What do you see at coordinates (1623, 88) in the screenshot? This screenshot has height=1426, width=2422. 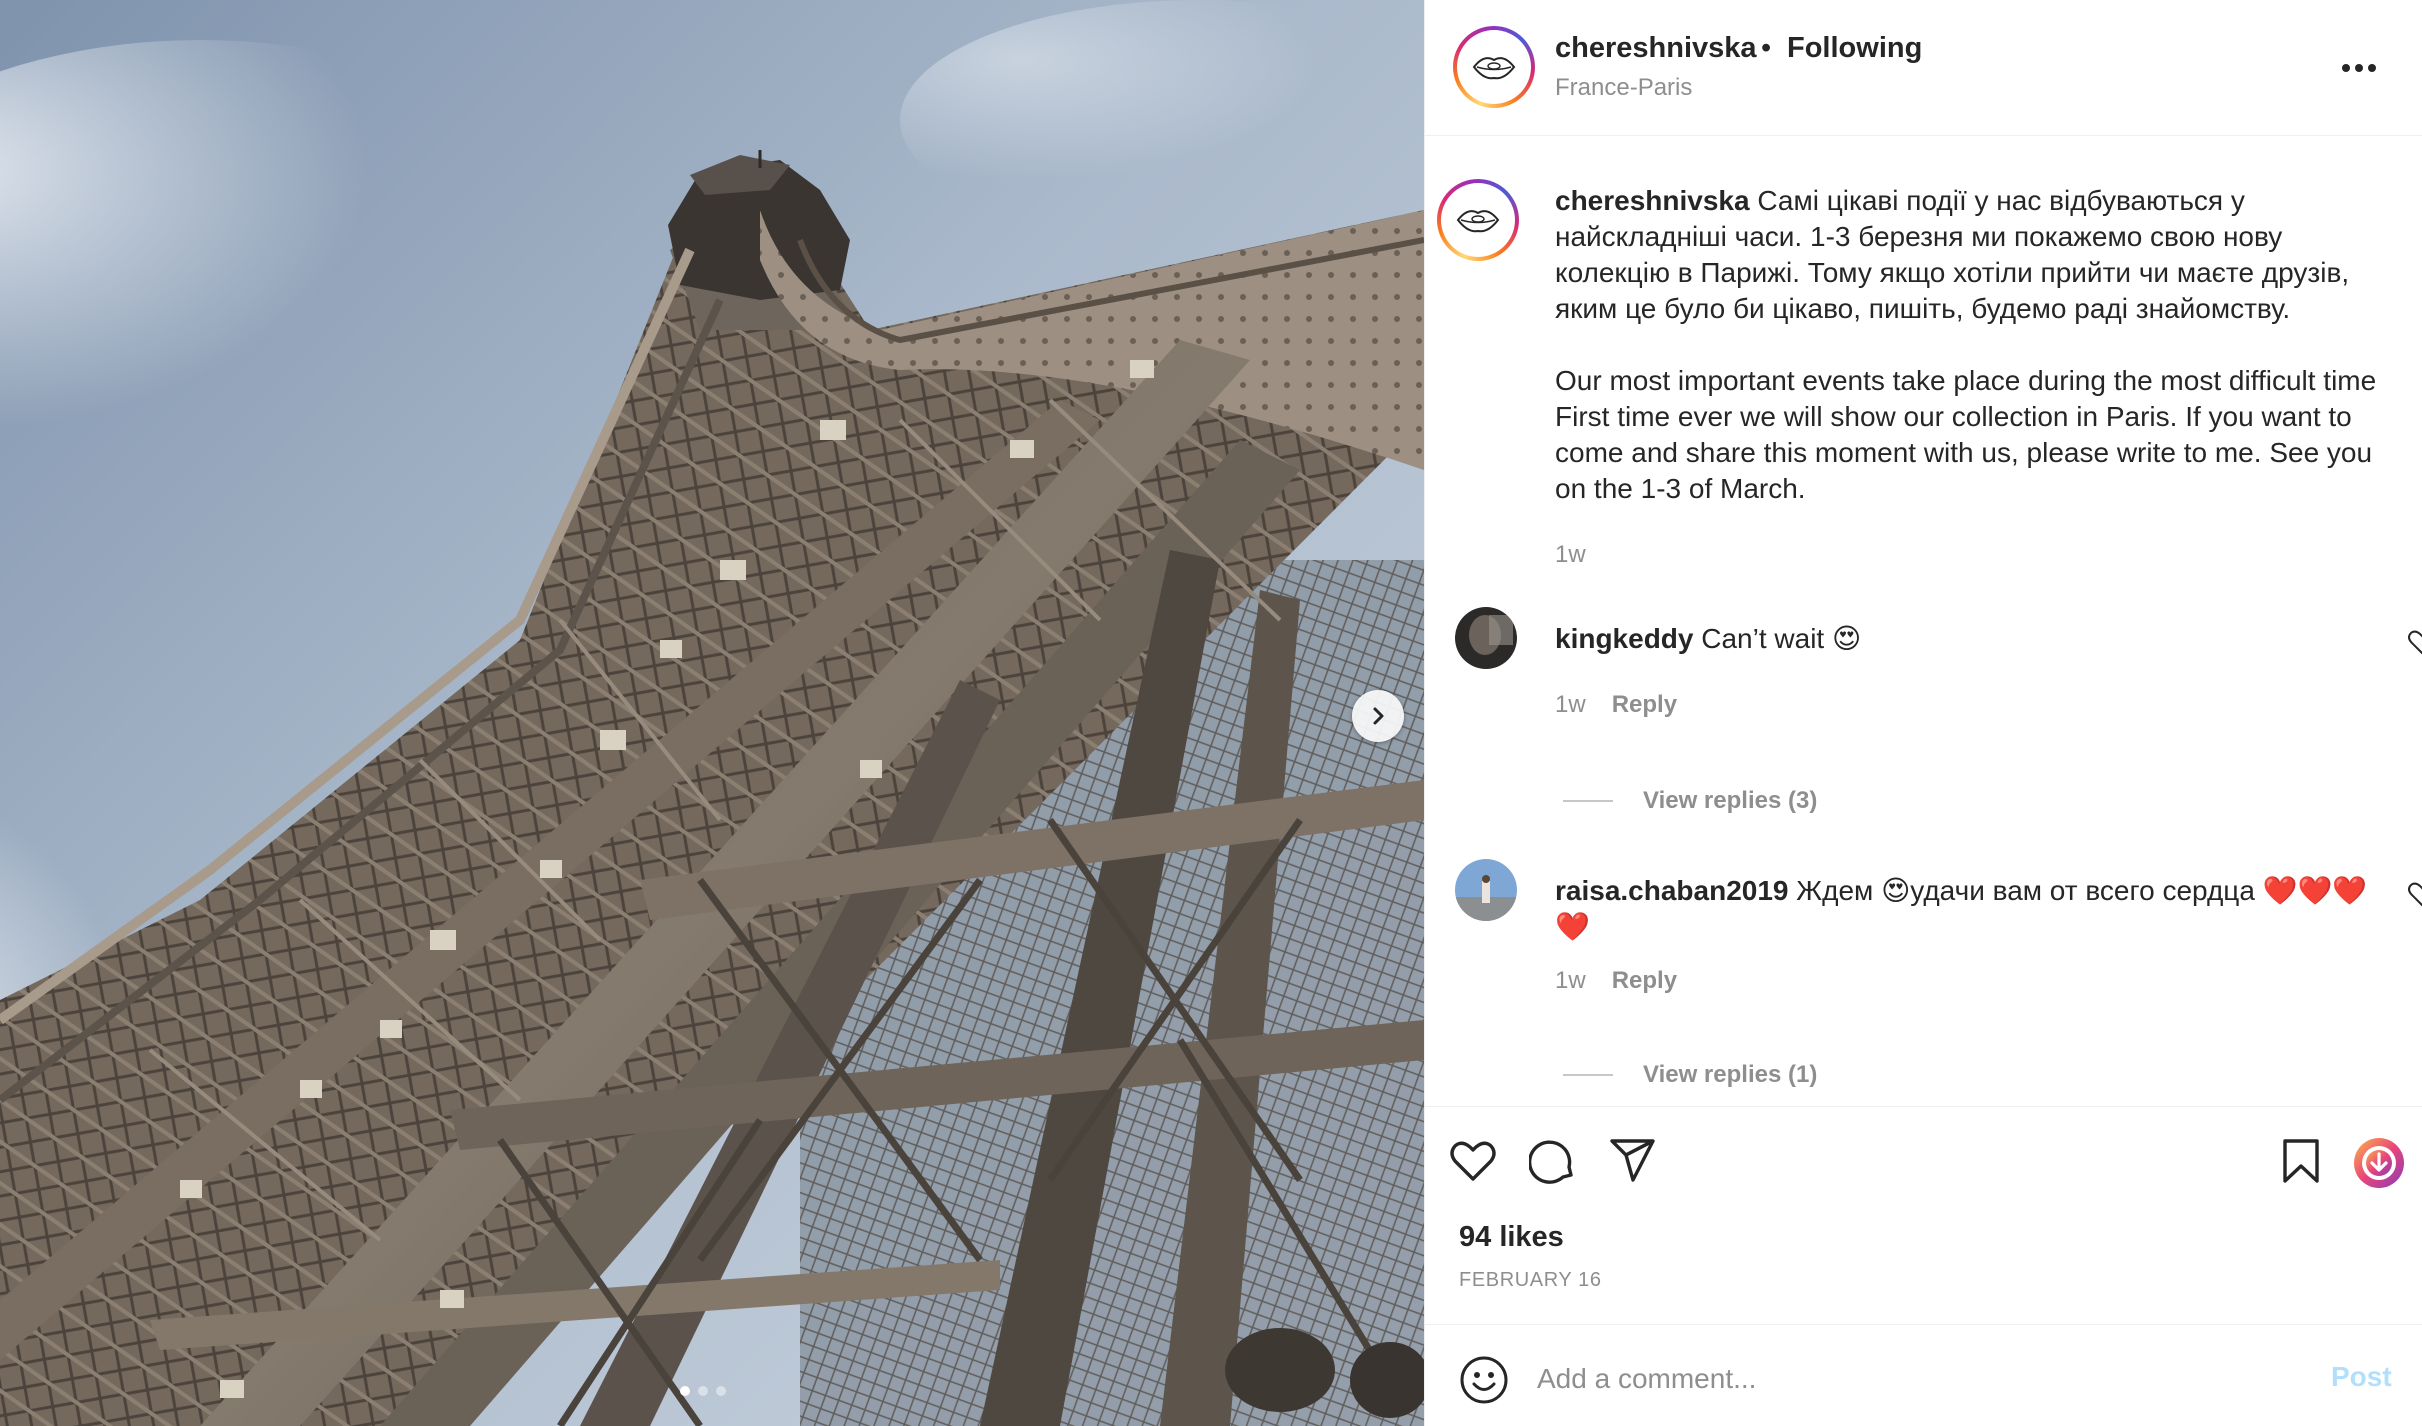 I see `post-location: France-Paris` at bounding box center [1623, 88].